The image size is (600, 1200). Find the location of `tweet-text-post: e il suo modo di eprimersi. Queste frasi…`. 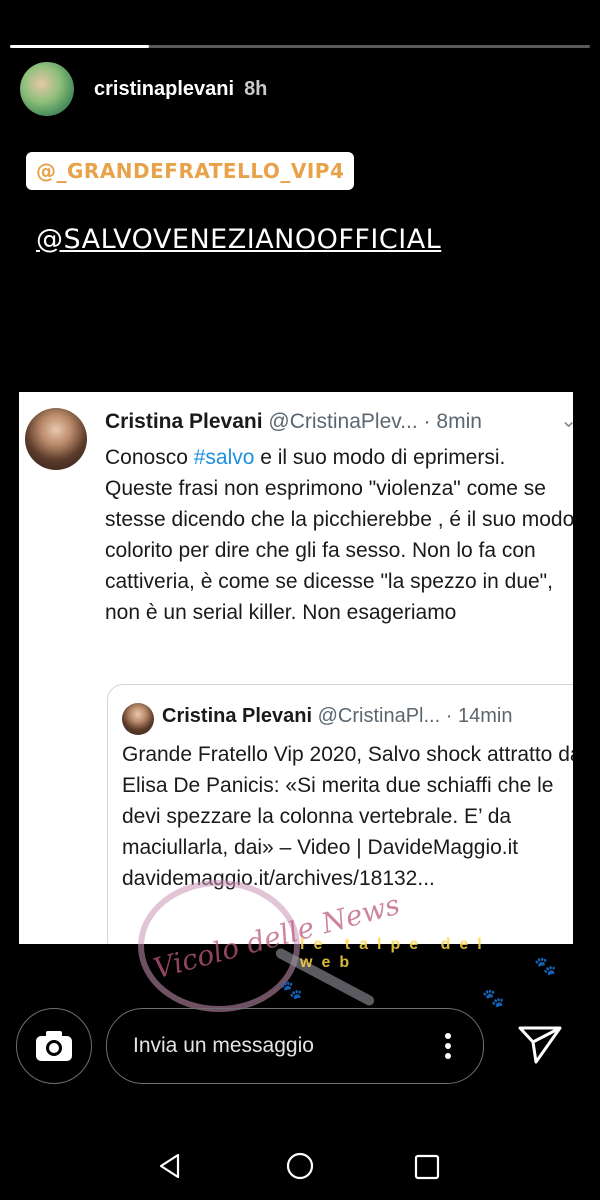

tweet-text-post: e il suo modo di eprimersi. Queste frasi… is located at coordinates (339, 535).